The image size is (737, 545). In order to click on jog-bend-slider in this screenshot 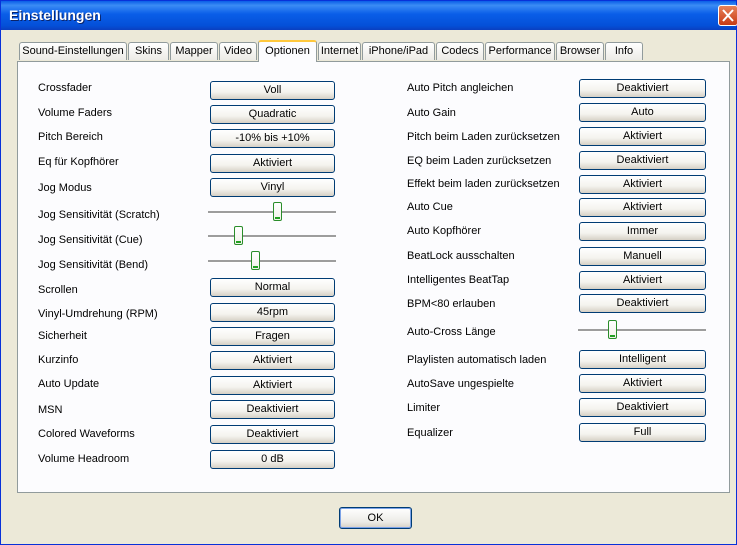, I will do `click(272, 262)`.